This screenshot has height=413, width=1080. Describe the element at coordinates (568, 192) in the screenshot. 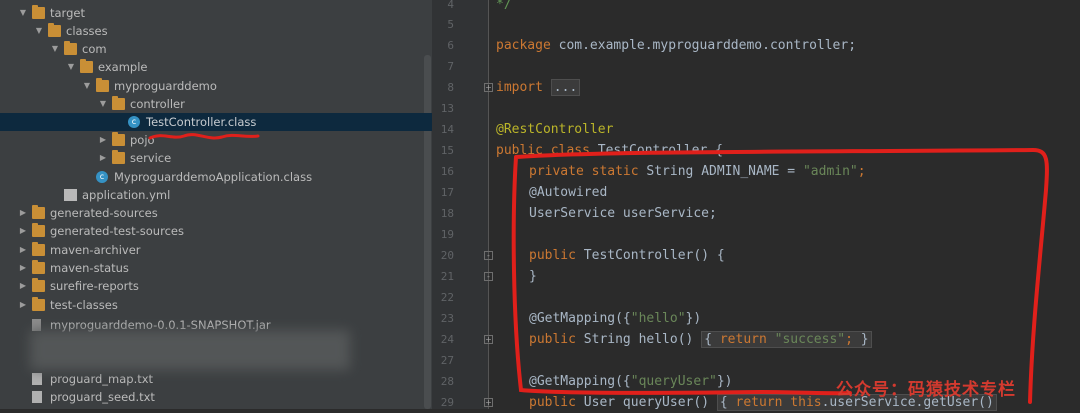

I see `code-line-17: @Autowired` at that location.